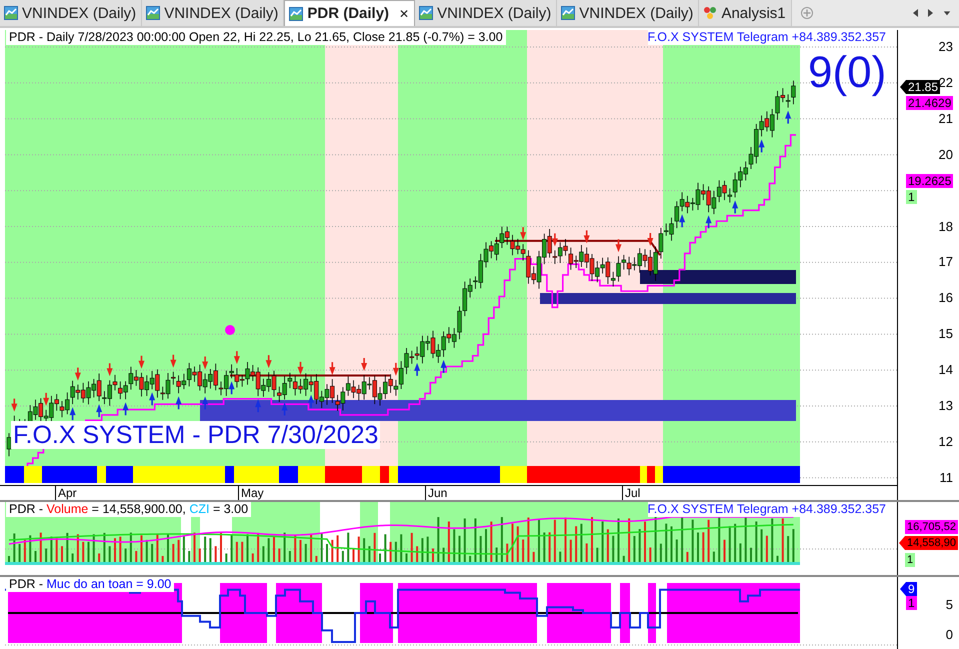  What do you see at coordinates (195, 435) in the screenshot?
I see `chart-caption: F.O.X SYSTEM - PDR 7/30/2023` at bounding box center [195, 435].